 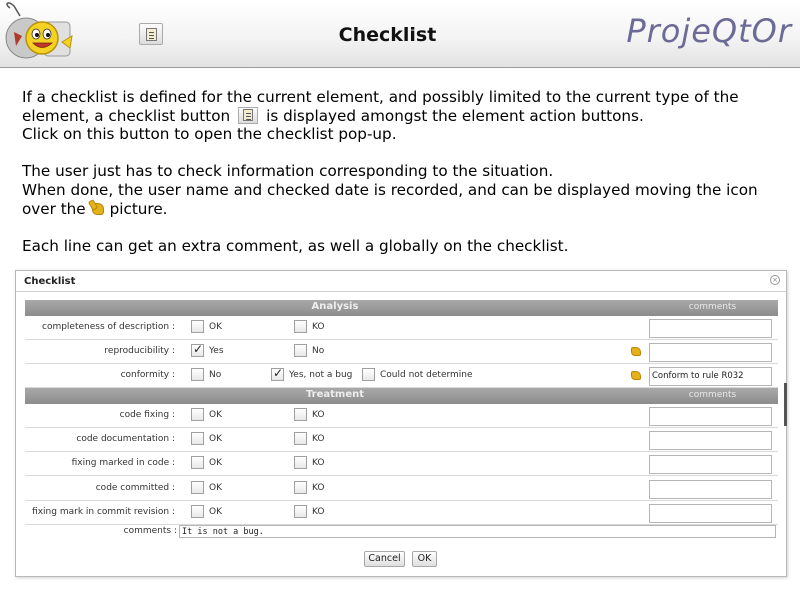 What do you see at coordinates (401, 416) in the screenshot?
I see `checklist-row: code fixing : OK KO` at bounding box center [401, 416].